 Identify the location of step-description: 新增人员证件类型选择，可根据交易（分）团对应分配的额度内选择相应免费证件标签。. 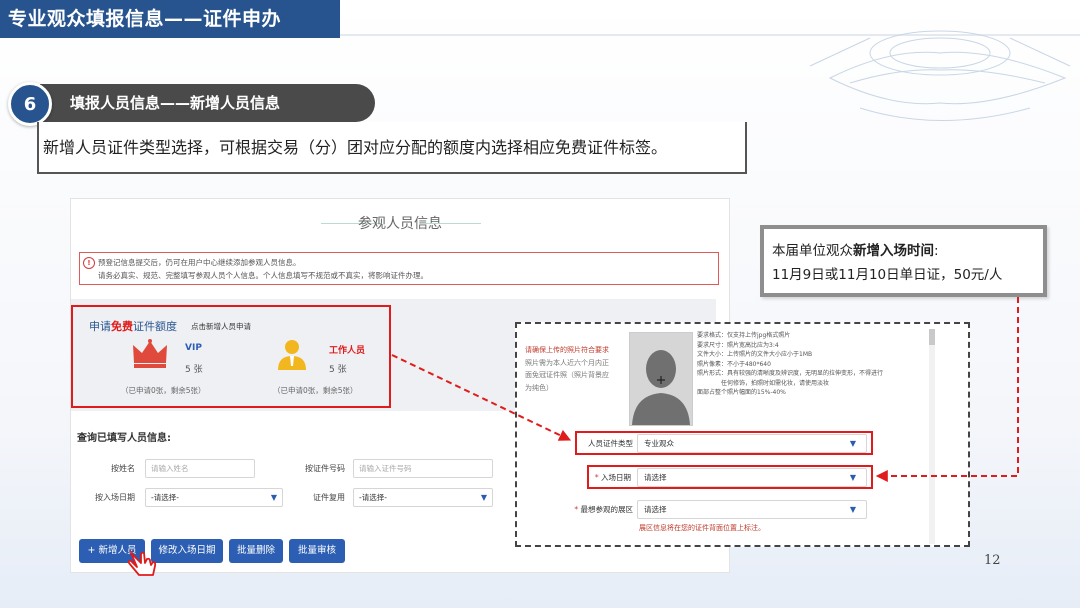
(392, 148).